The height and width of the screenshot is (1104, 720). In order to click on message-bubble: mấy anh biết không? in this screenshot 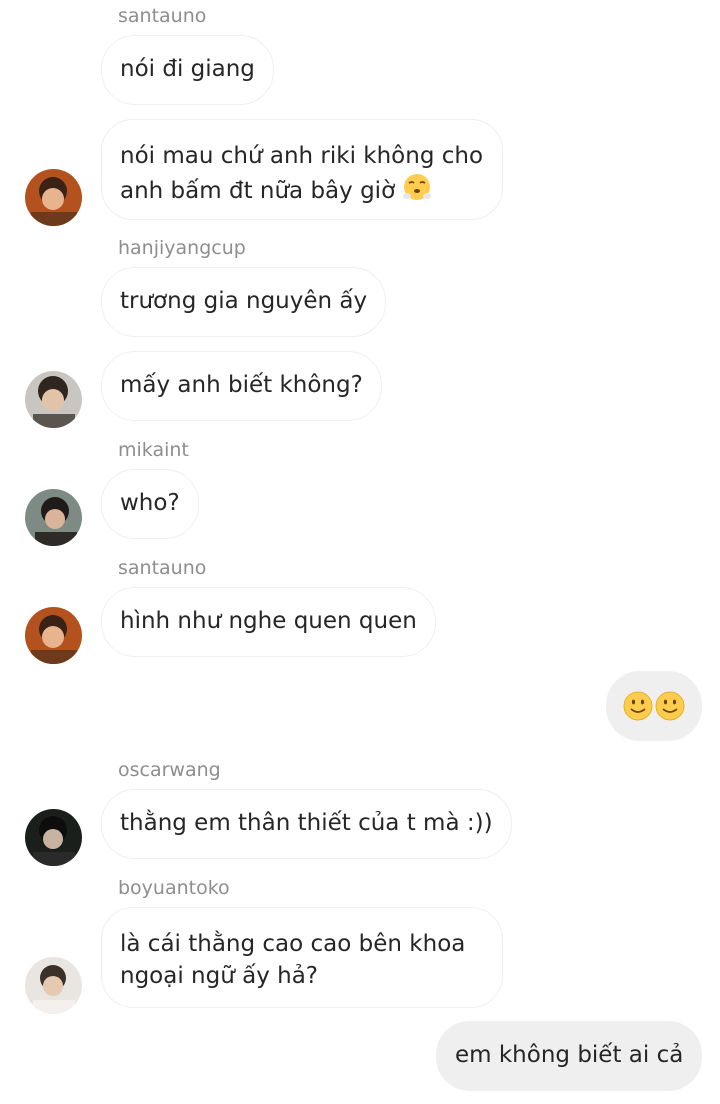, I will do `click(241, 386)`.